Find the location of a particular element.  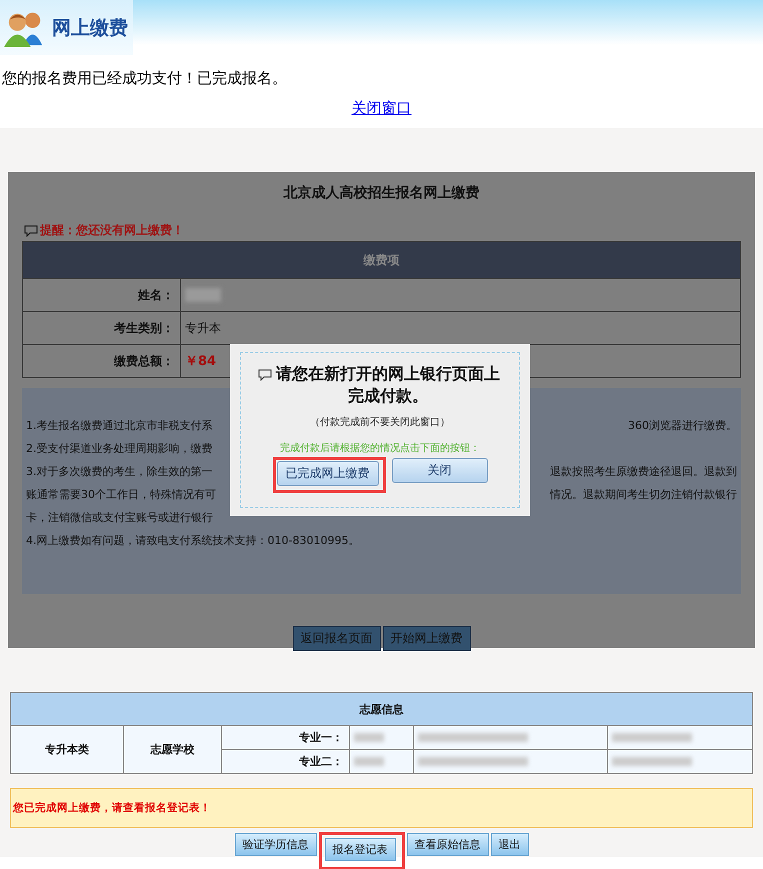

note-text: 2.受支付渠道业务处理周期影响，缴费 is located at coordinates (119, 448).